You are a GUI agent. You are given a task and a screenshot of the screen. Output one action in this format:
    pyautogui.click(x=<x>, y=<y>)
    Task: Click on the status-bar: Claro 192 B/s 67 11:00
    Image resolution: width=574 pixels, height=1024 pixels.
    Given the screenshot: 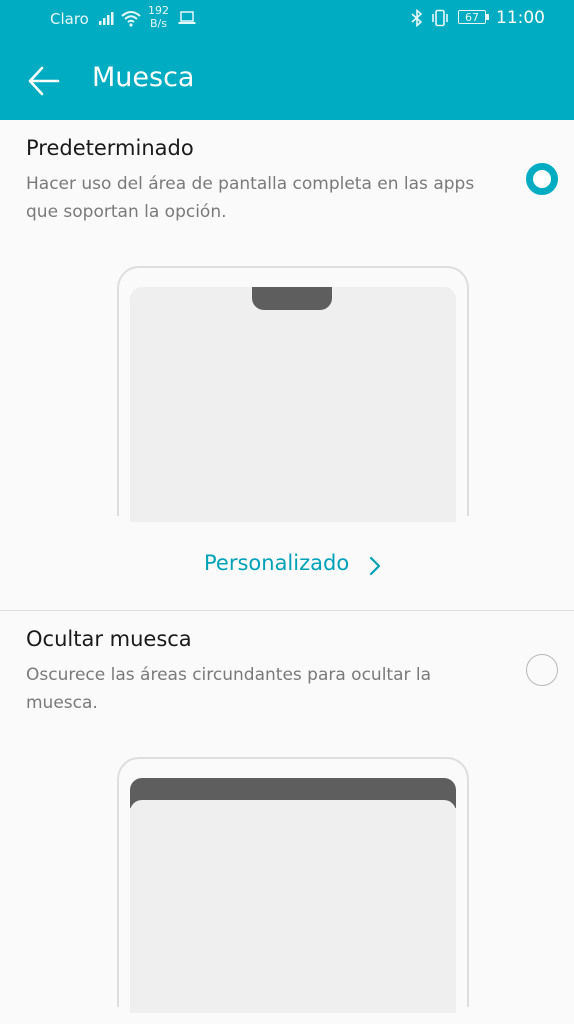 What is the action you would take?
    pyautogui.click(x=287, y=20)
    